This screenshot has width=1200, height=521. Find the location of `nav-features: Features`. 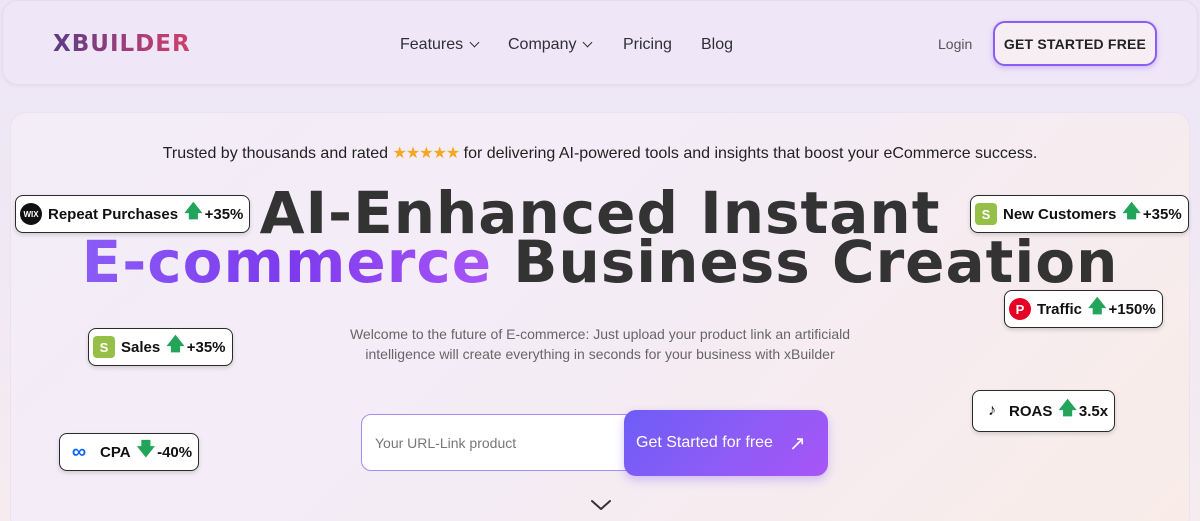

nav-features: Features is located at coordinates (440, 45).